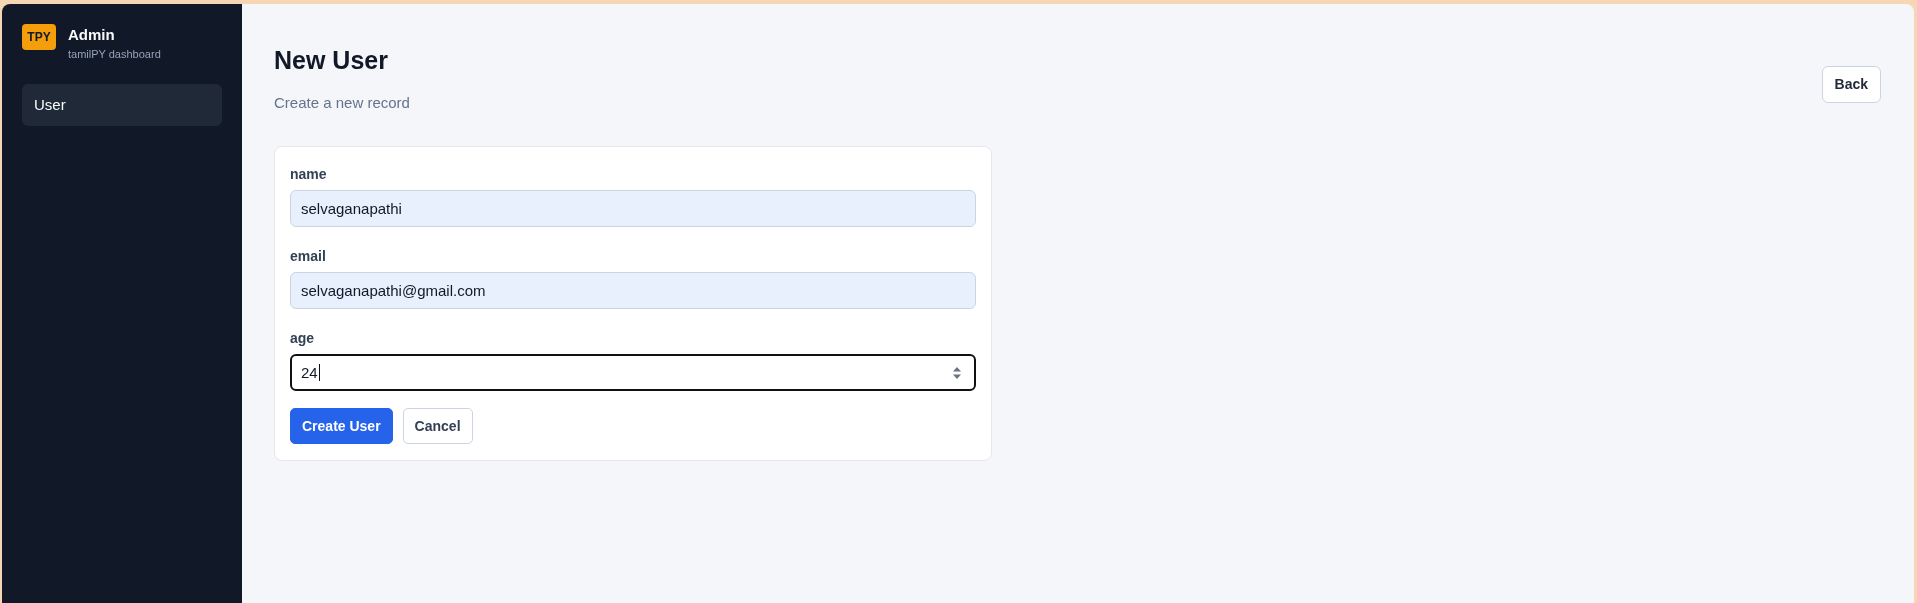 The height and width of the screenshot is (603, 1917). What do you see at coordinates (341, 426) in the screenshot?
I see `submit-button: Create User` at bounding box center [341, 426].